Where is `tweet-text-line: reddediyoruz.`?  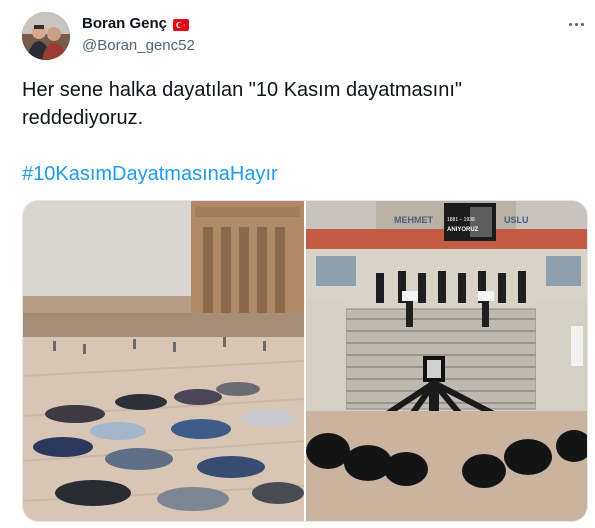
tweet-text-line: reddediyoruz. is located at coordinates (83, 118).